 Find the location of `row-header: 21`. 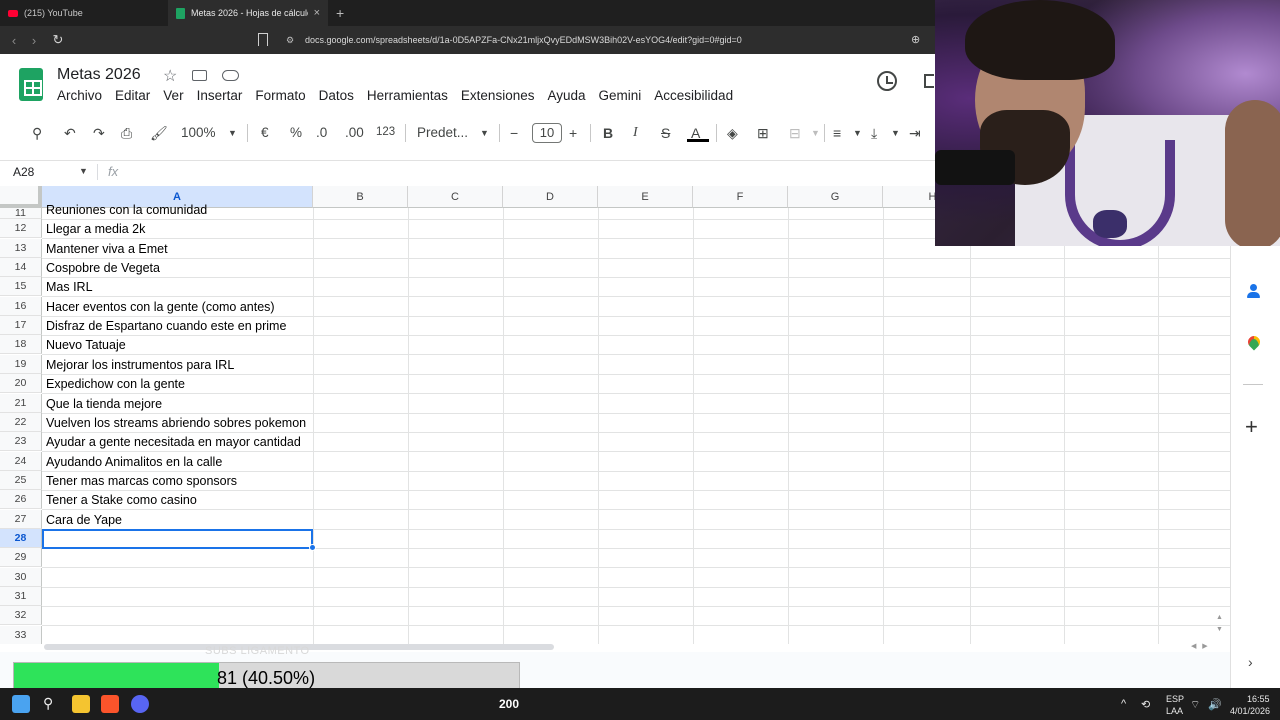

row-header: 21 is located at coordinates (21, 403).